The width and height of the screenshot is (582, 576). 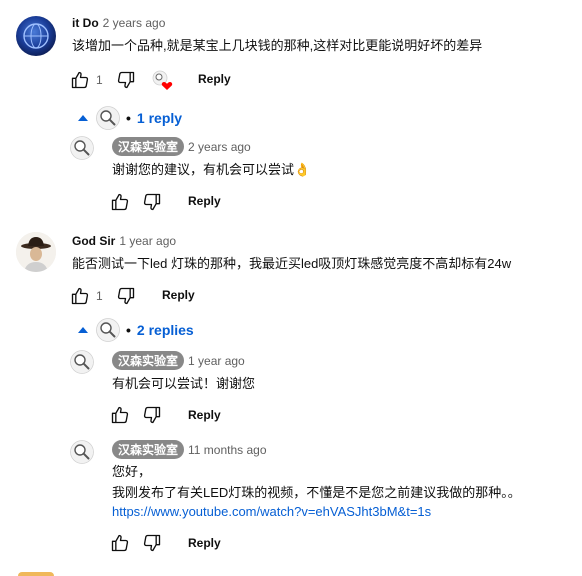 I want to click on replies-count-label: 1 reply, so click(x=159, y=118).